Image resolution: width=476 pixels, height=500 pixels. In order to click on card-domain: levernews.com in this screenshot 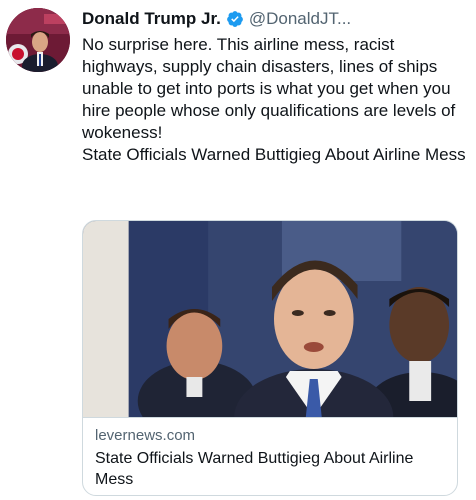, I will do `click(145, 435)`.